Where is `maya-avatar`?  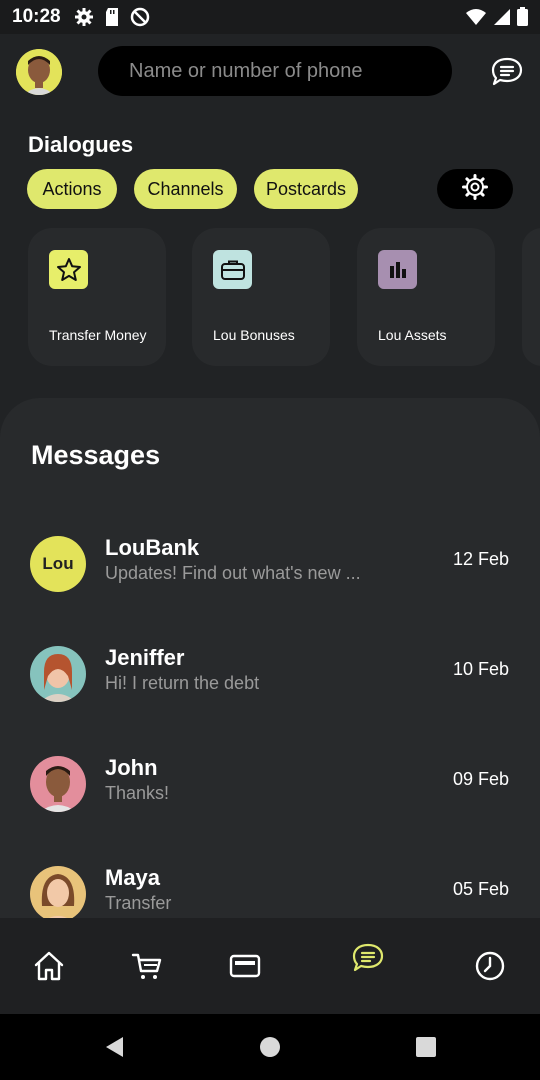 maya-avatar is located at coordinates (58, 892).